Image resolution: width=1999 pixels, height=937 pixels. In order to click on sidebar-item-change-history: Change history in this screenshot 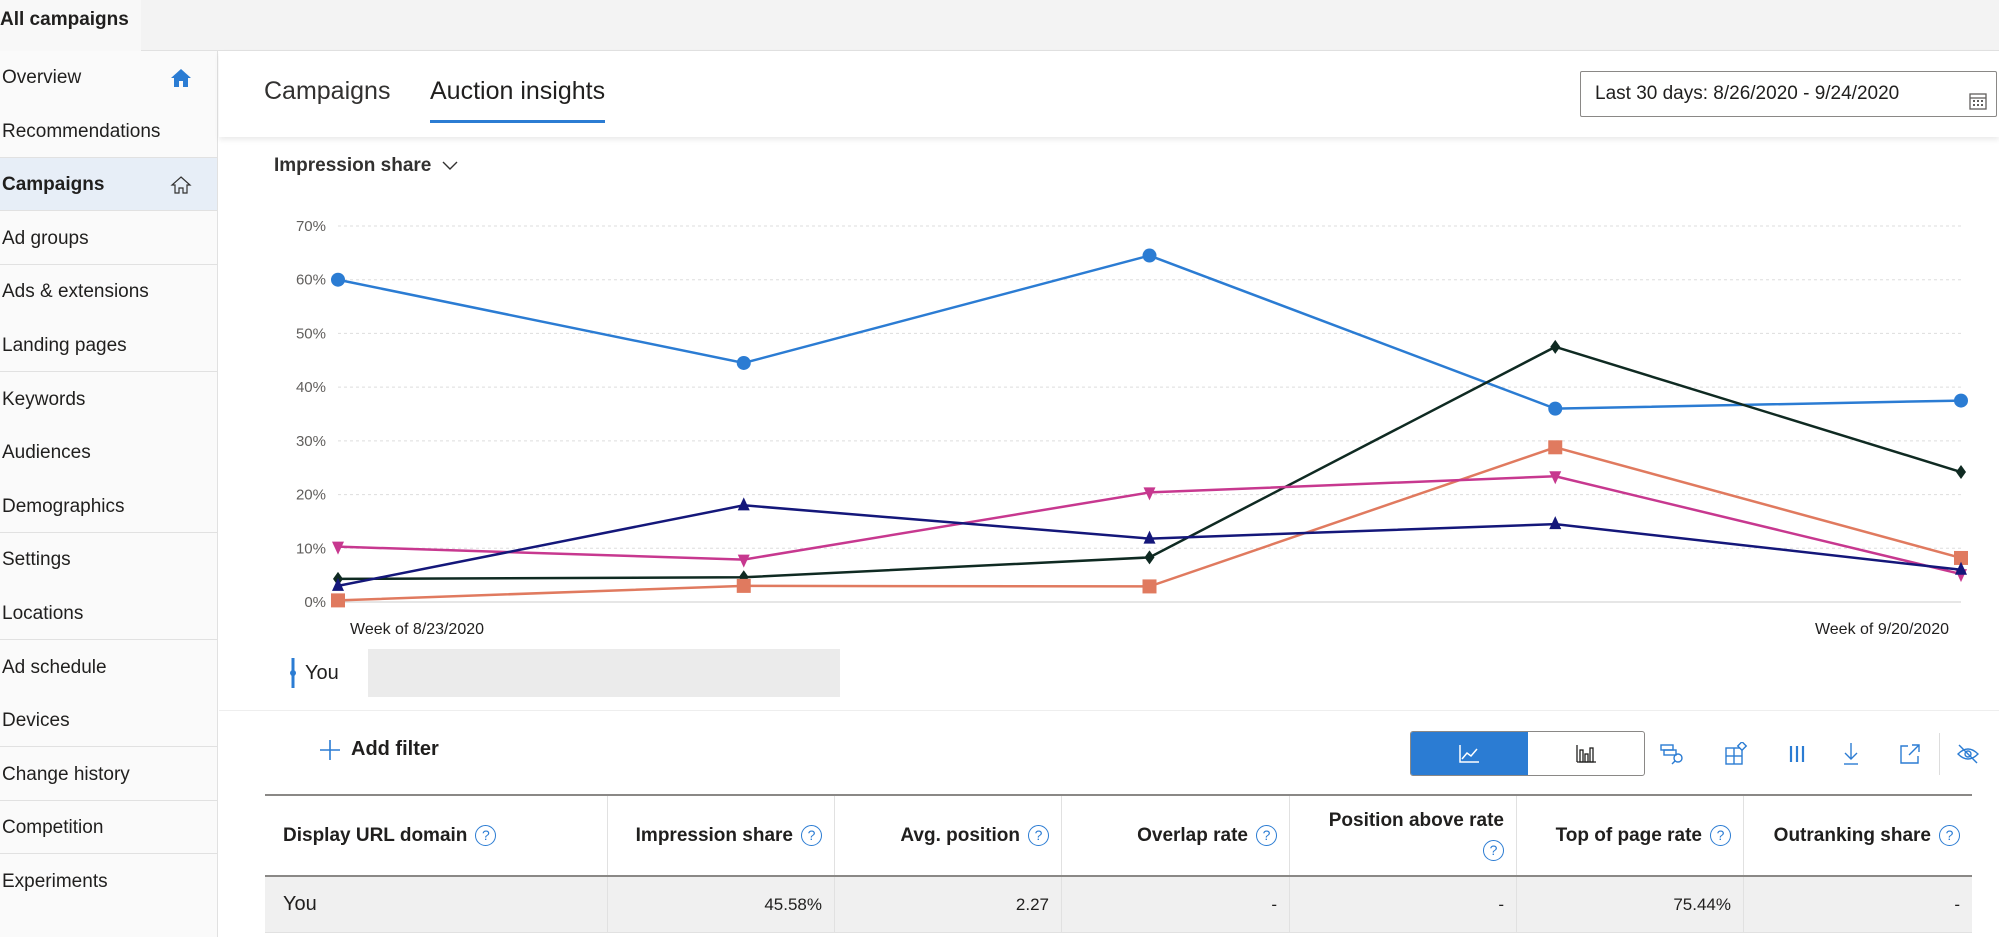, I will do `click(108, 774)`.